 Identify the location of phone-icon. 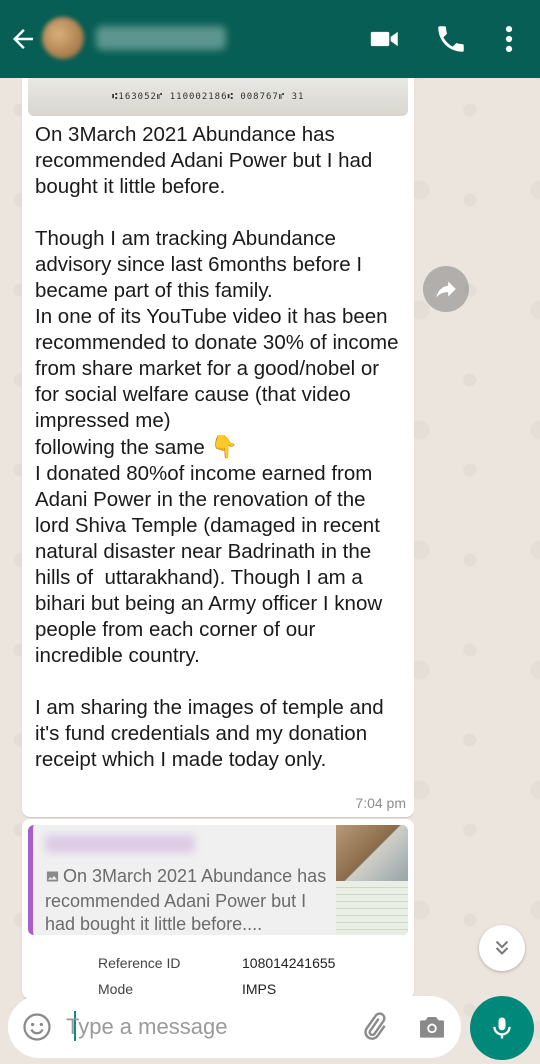
(451, 39).